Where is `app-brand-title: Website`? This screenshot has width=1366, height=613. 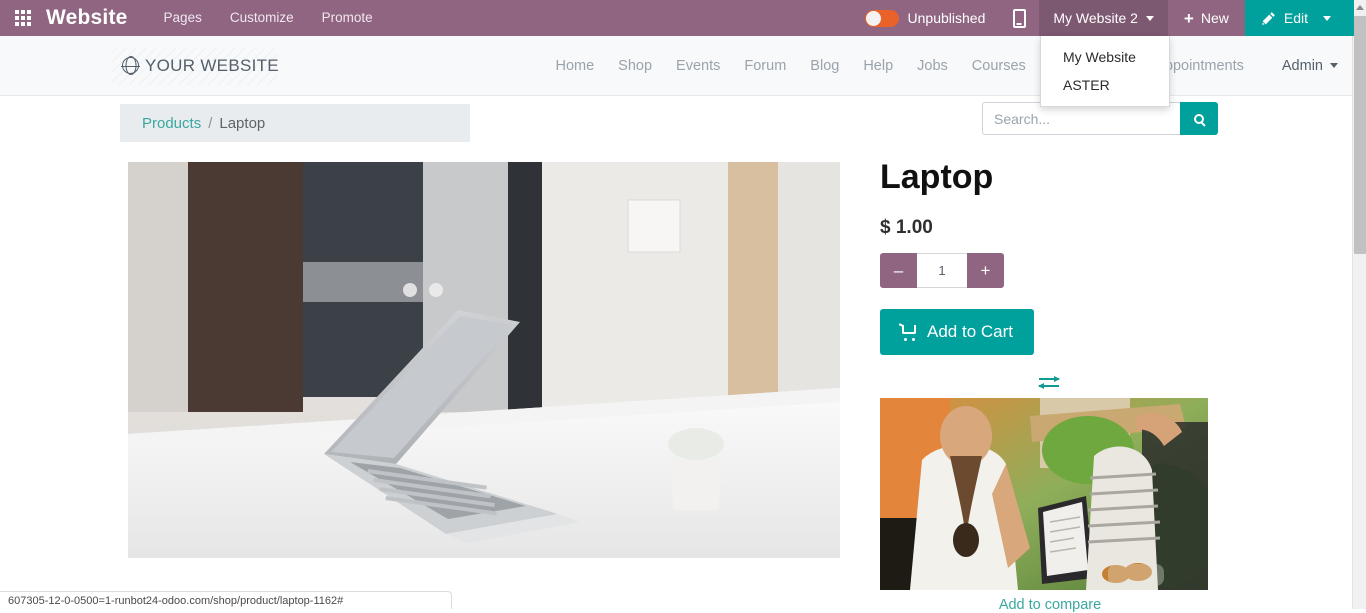
app-brand-title: Website is located at coordinates (98, 18).